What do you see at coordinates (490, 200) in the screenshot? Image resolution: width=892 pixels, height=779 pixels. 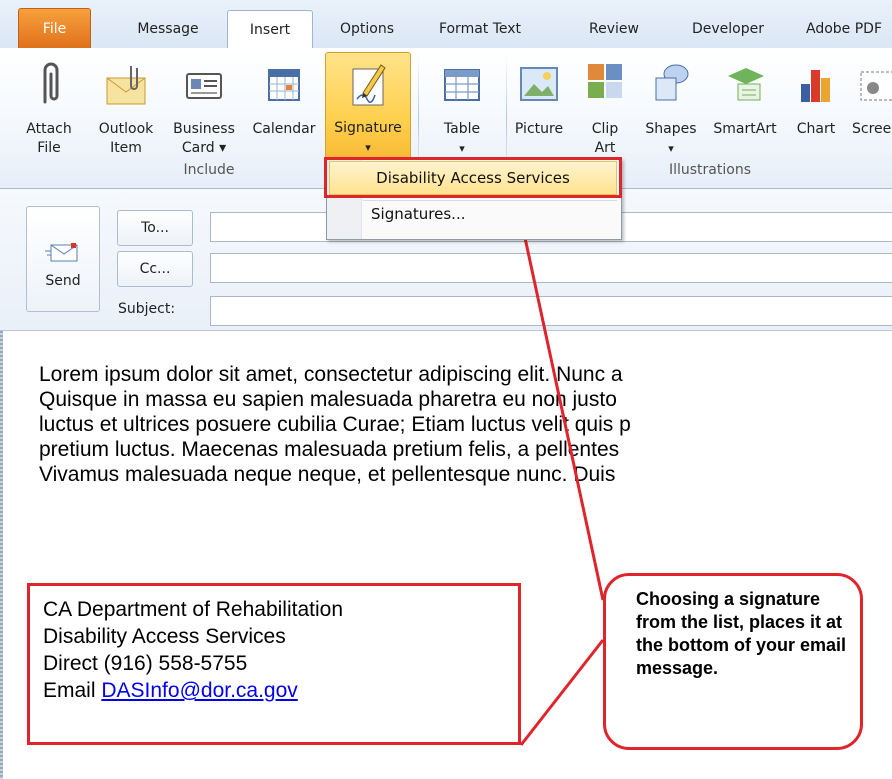 I see `menu-divider` at bounding box center [490, 200].